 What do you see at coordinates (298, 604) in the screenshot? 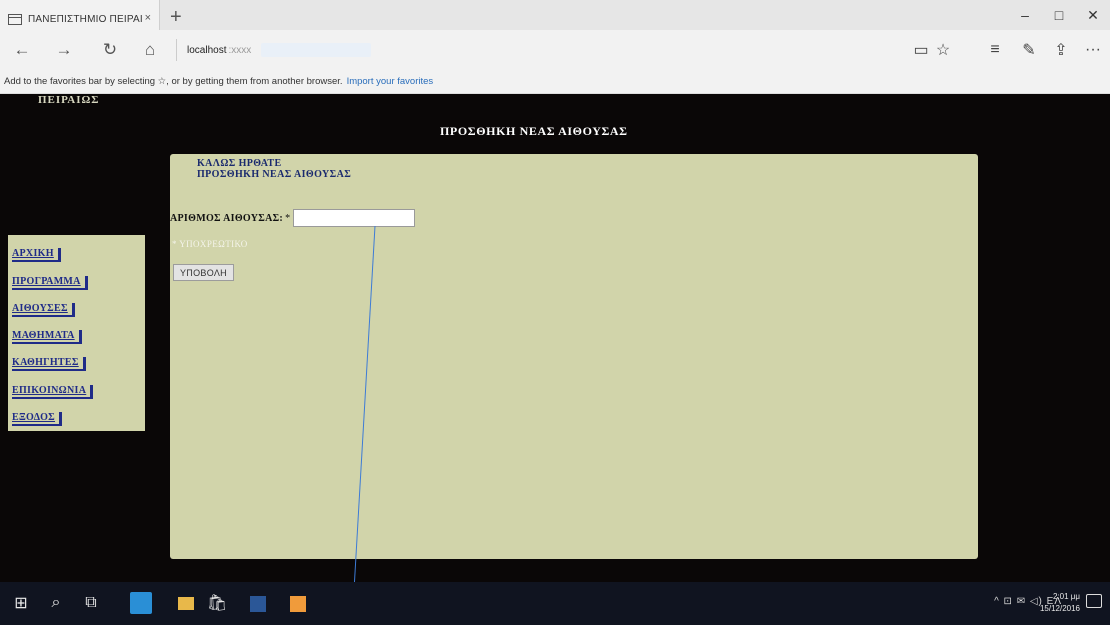
I see `app-icon` at bounding box center [298, 604].